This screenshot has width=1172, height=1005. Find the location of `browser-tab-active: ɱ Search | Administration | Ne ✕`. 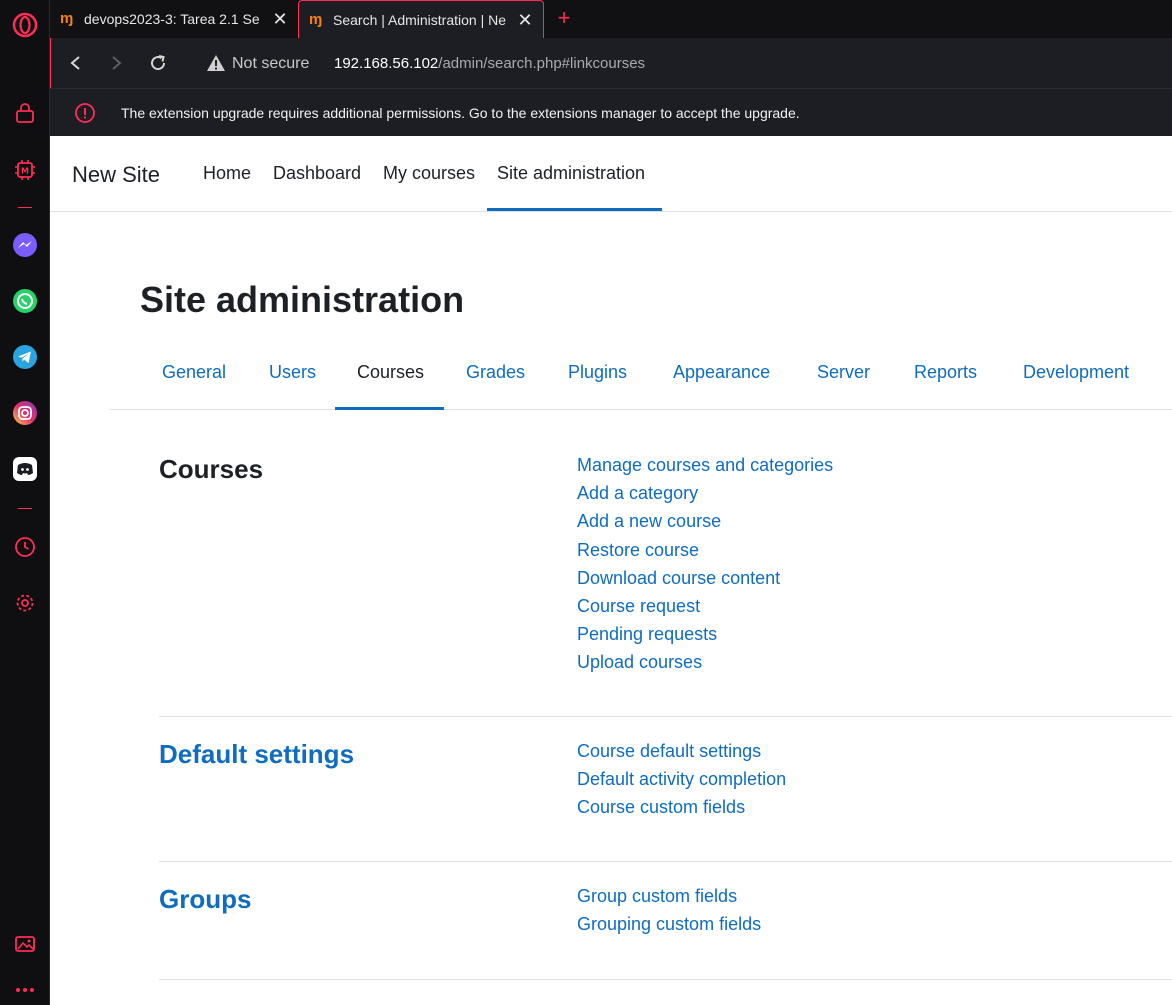

browser-tab-active: ɱ Search | Administration | Ne ✕ is located at coordinates (421, 19).